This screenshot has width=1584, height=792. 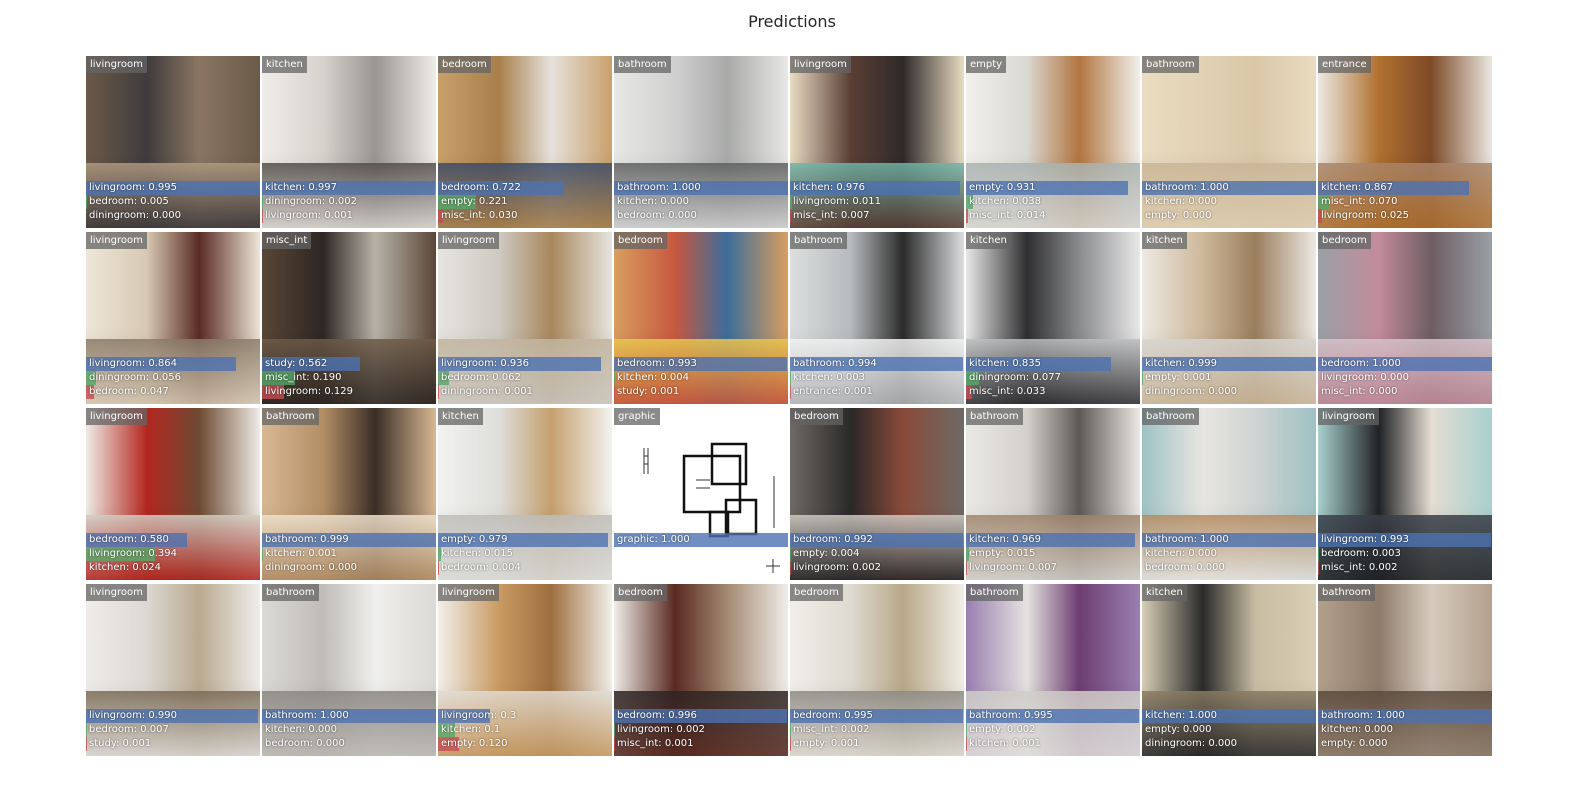 What do you see at coordinates (829, 187) in the screenshot?
I see `prediction-text: kitchen: 0.976` at bounding box center [829, 187].